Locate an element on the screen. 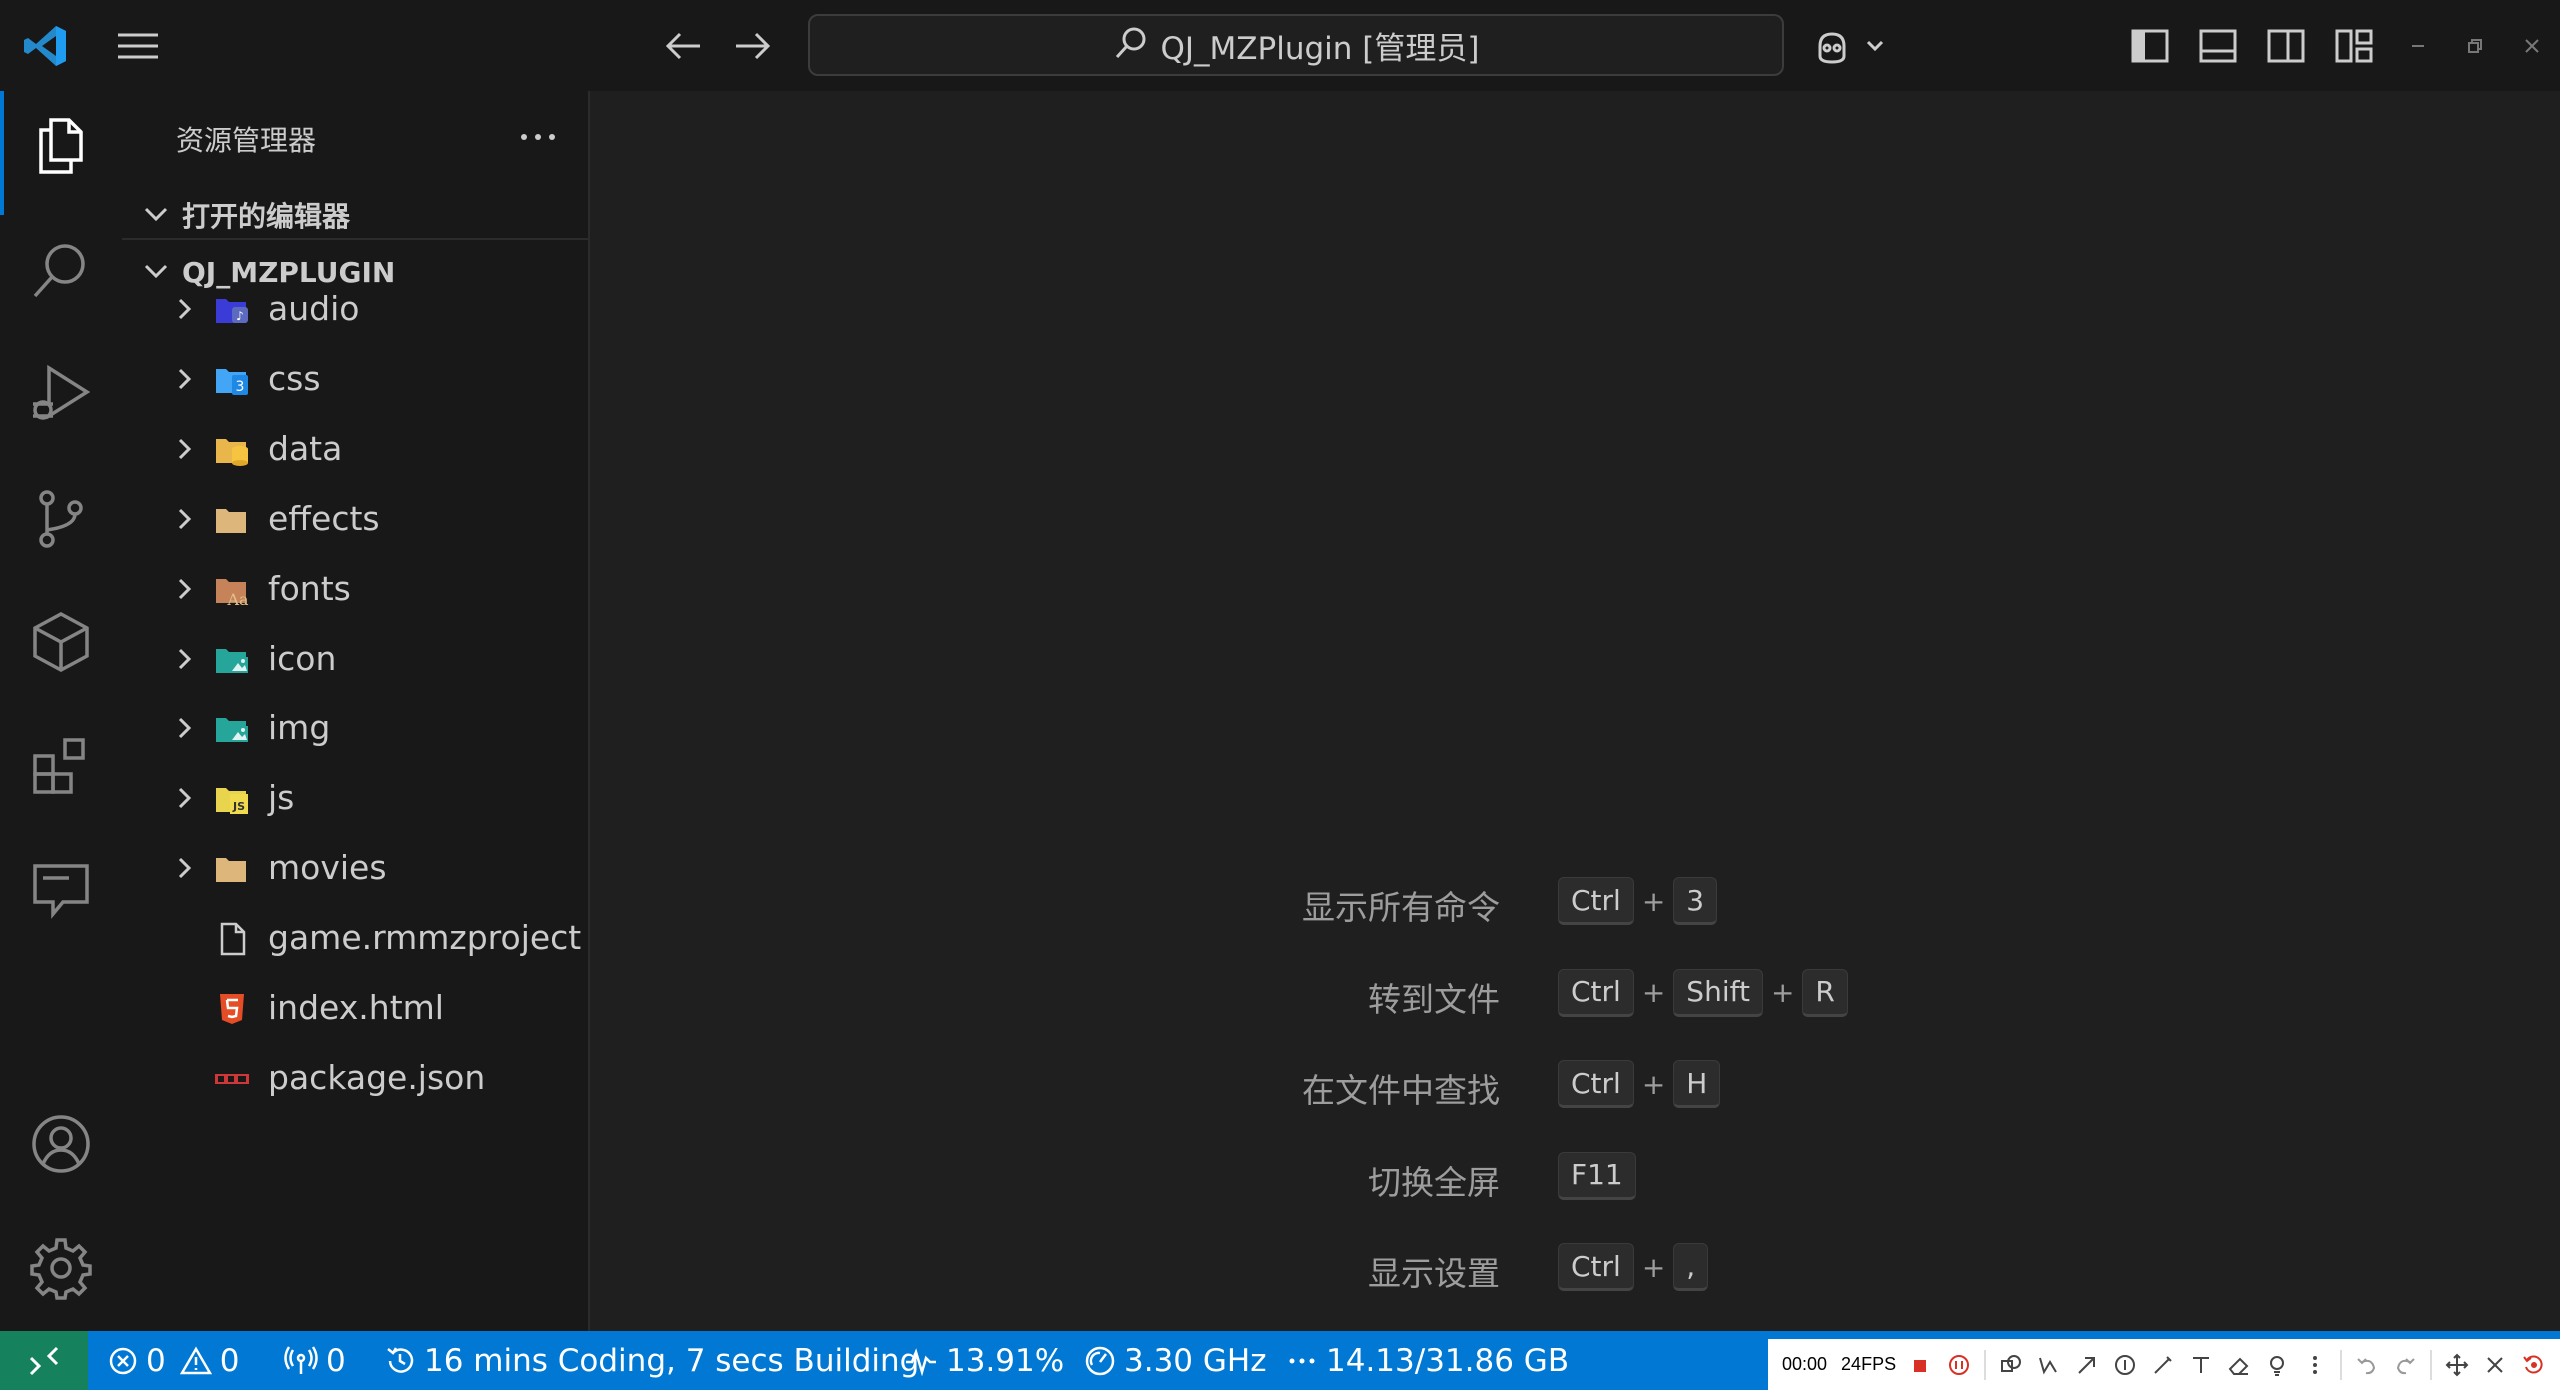 This screenshot has width=2560, height=1390. cpu-usage: 13.91% is located at coordinates (1005, 1360).